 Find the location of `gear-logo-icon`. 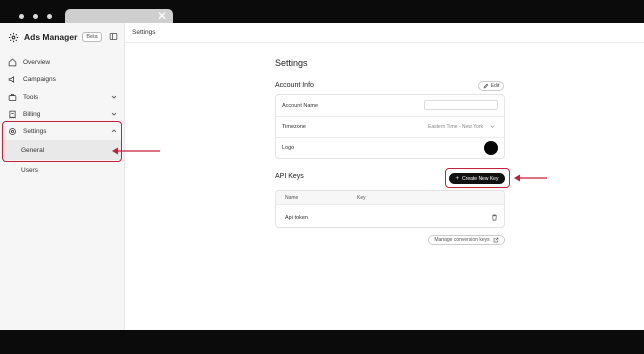

gear-logo-icon is located at coordinates (13, 37).